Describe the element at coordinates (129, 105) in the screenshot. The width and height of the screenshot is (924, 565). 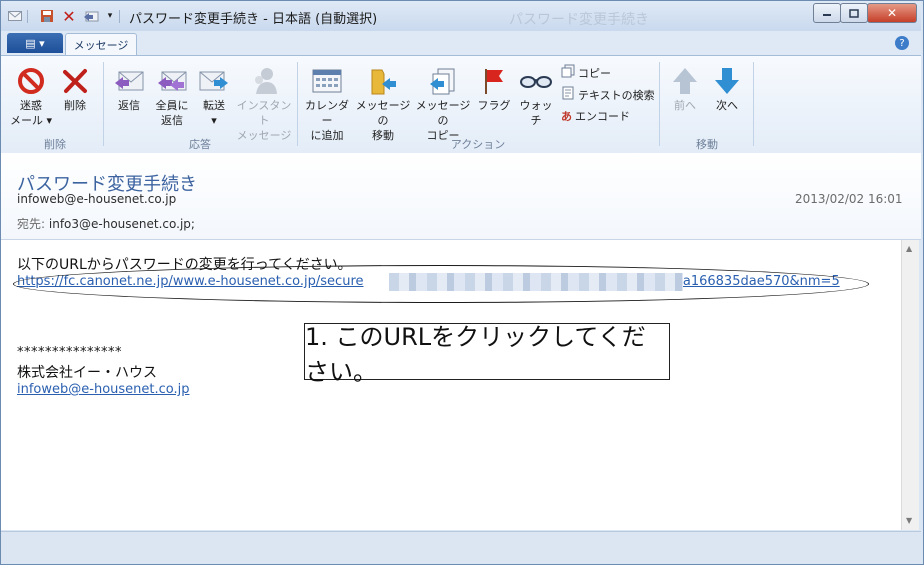
I see `reply-label: 返信` at that location.